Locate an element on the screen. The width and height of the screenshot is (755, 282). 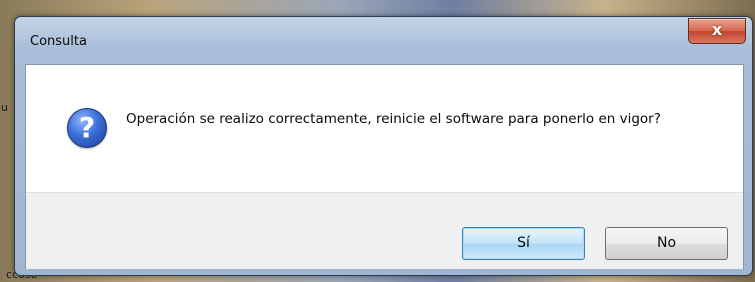
no-button: No is located at coordinates (666, 243).